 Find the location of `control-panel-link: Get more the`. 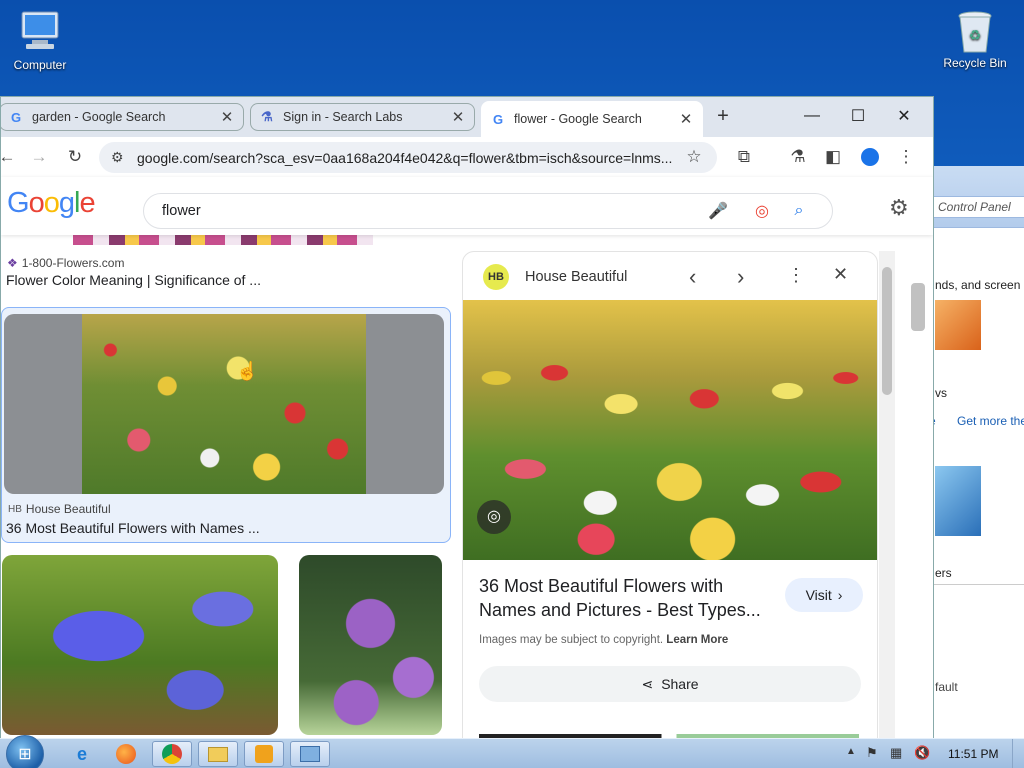

control-panel-link: Get more the is located at coordinates (990, 421).